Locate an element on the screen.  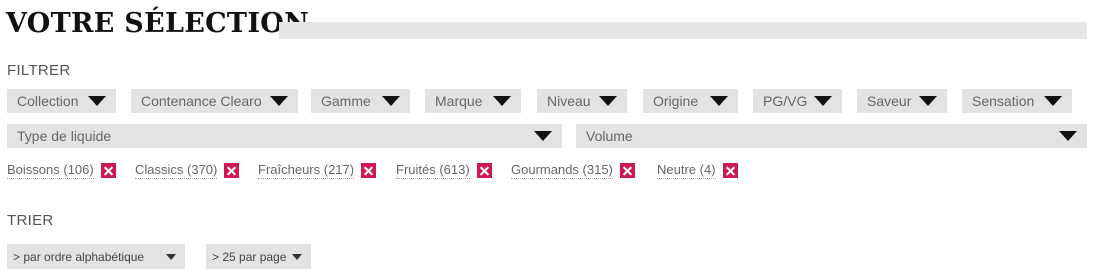
dropdown-contenance-clearo: Contenance Clearo is located at coordinates (214, 101).